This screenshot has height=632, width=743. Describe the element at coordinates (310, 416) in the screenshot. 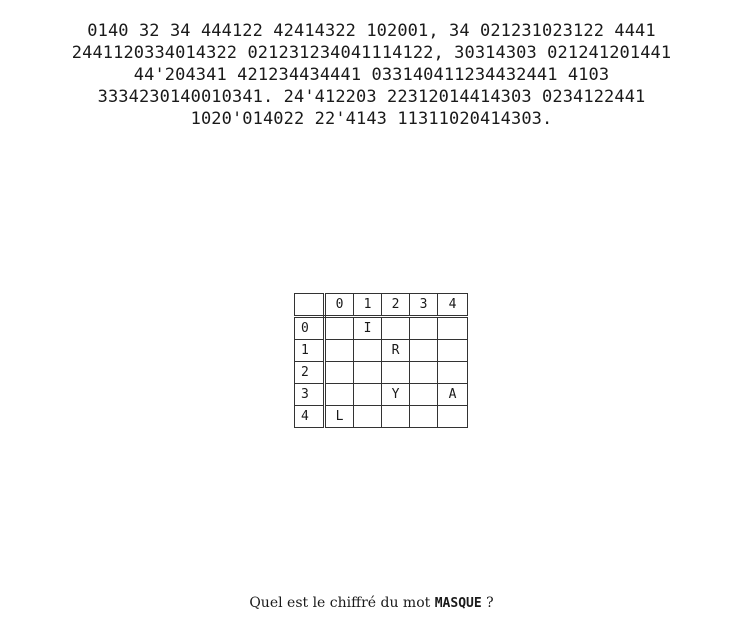

I see `grid-row-header: 4` at that location.